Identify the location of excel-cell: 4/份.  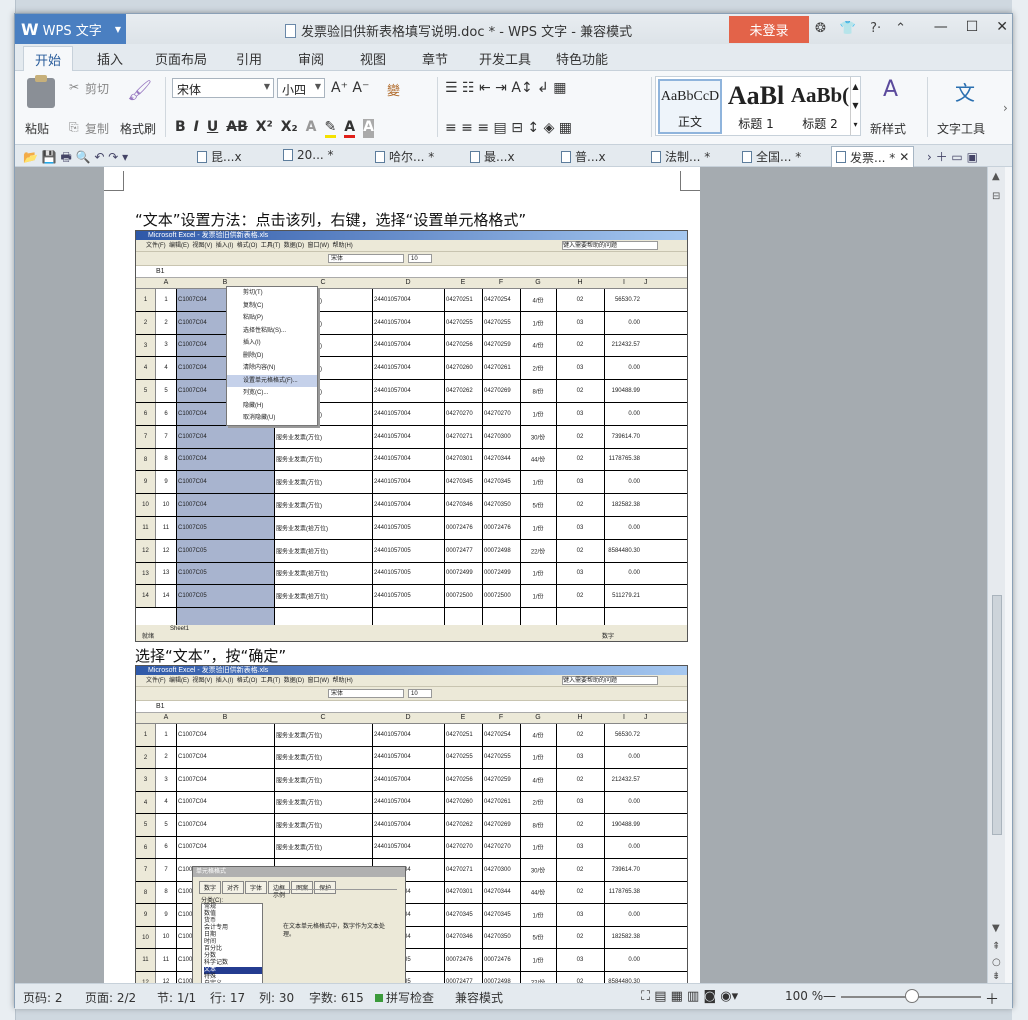
(538, 781).